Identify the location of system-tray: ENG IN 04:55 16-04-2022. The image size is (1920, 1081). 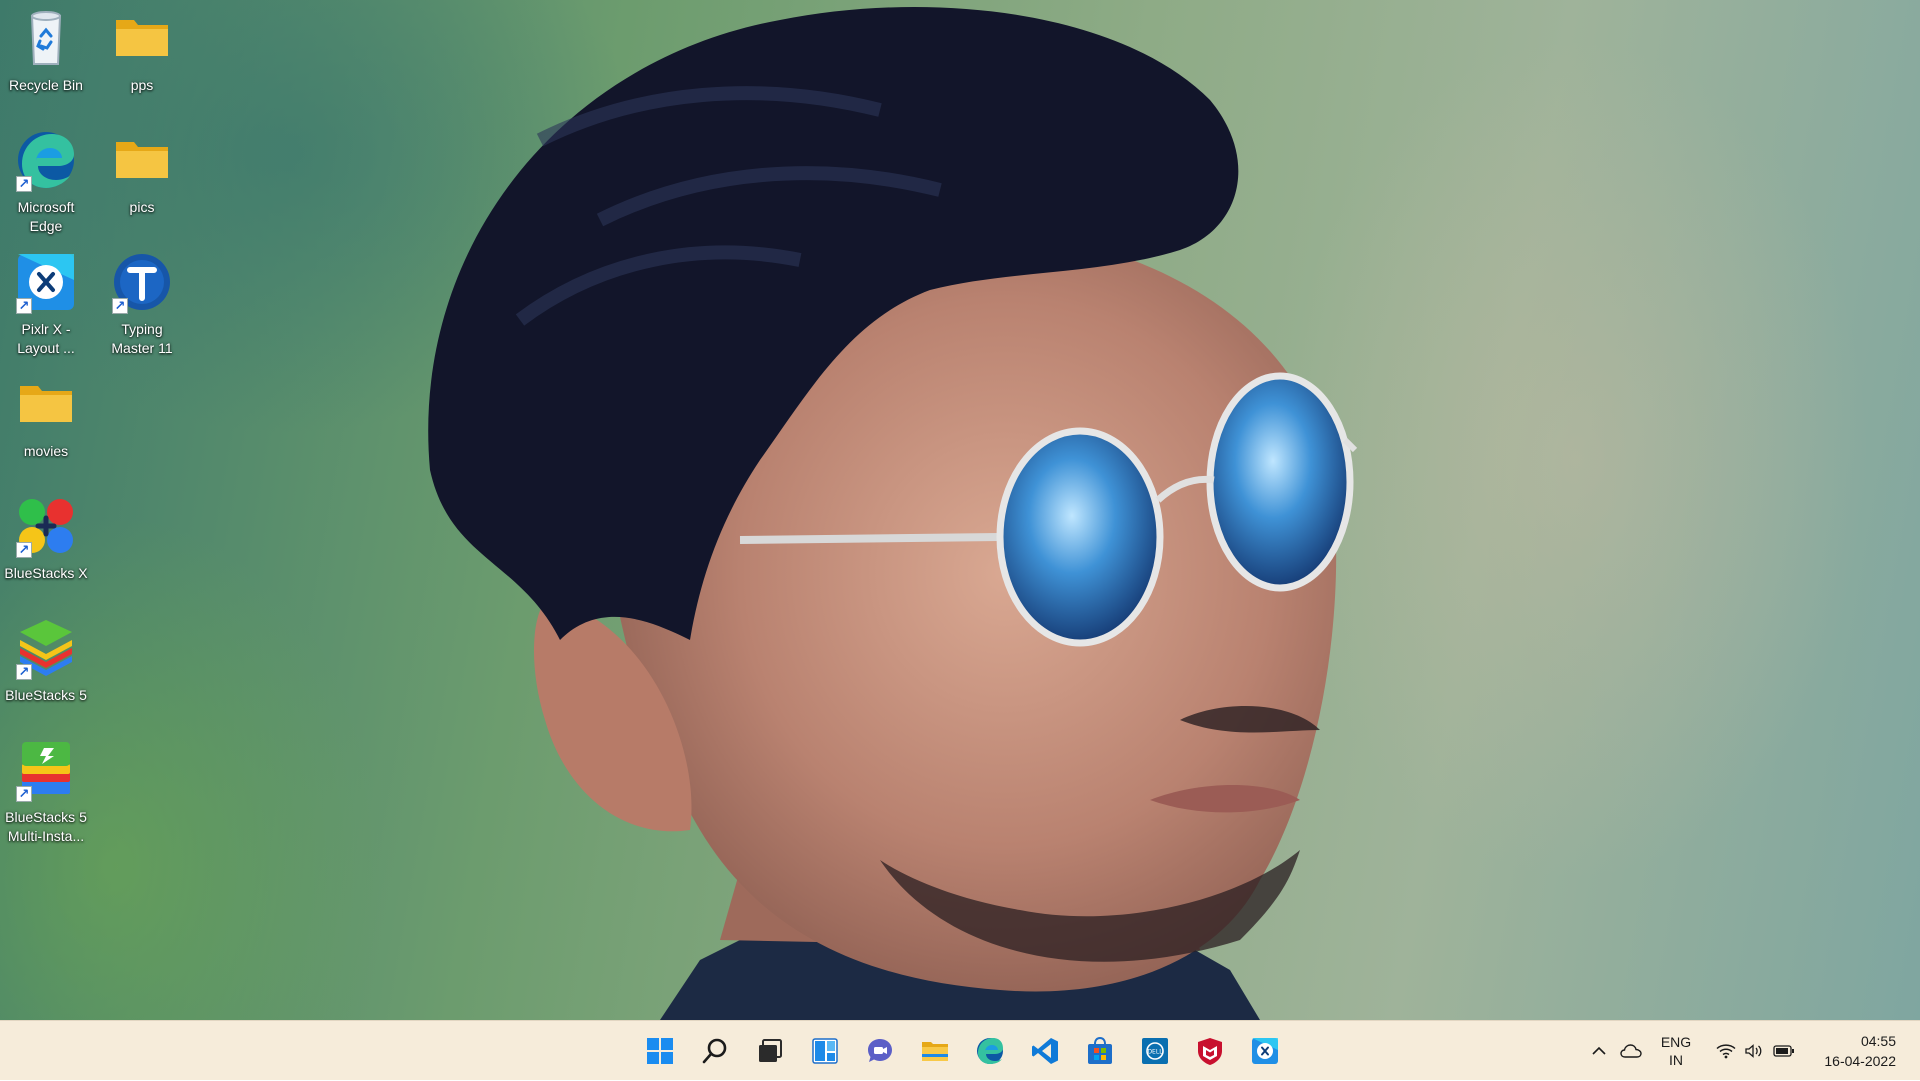
(1752, 1051).